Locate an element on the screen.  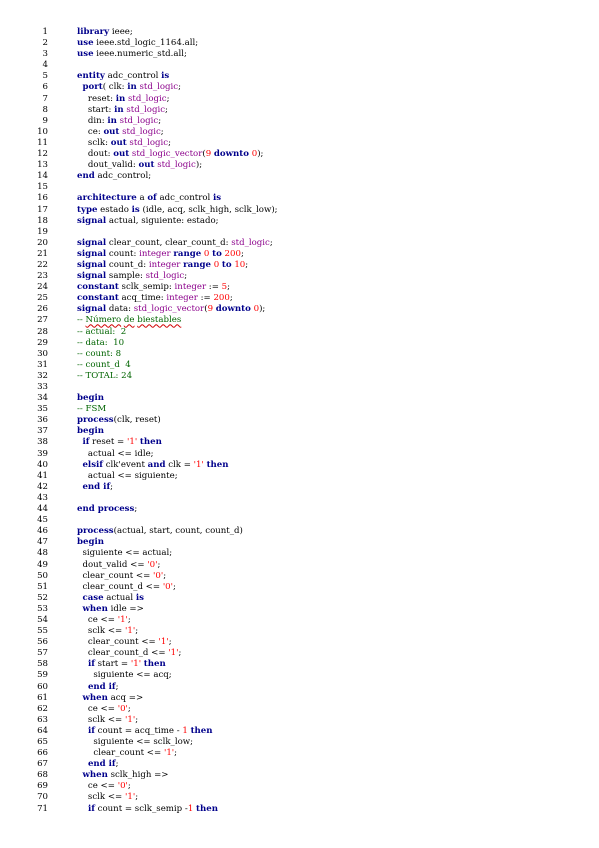
code-line: 49 dout_valid <= '0'; is located at coordinates (299, 565).